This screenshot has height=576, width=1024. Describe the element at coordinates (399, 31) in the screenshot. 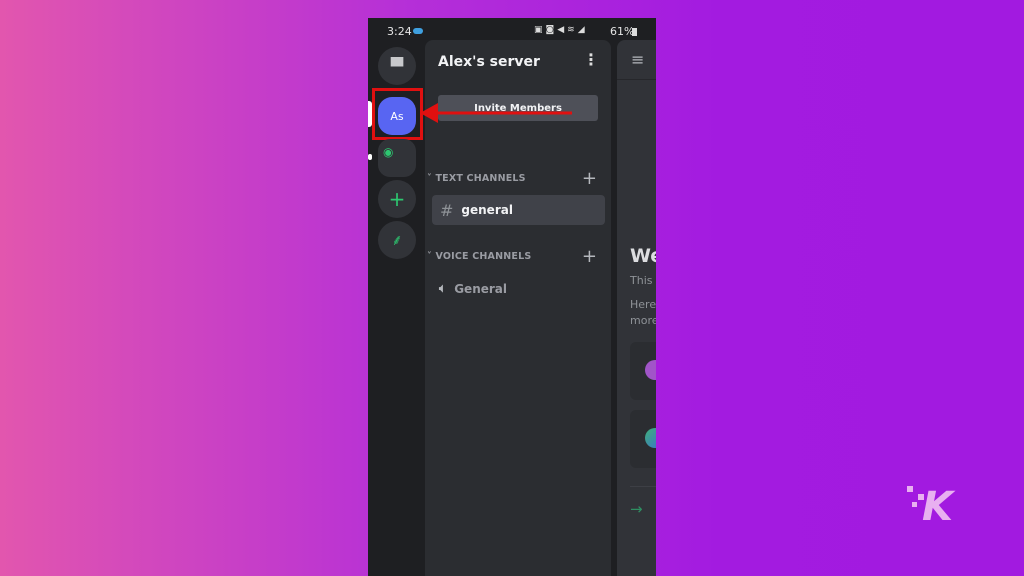

I see `status-time: 3:24` at that location.